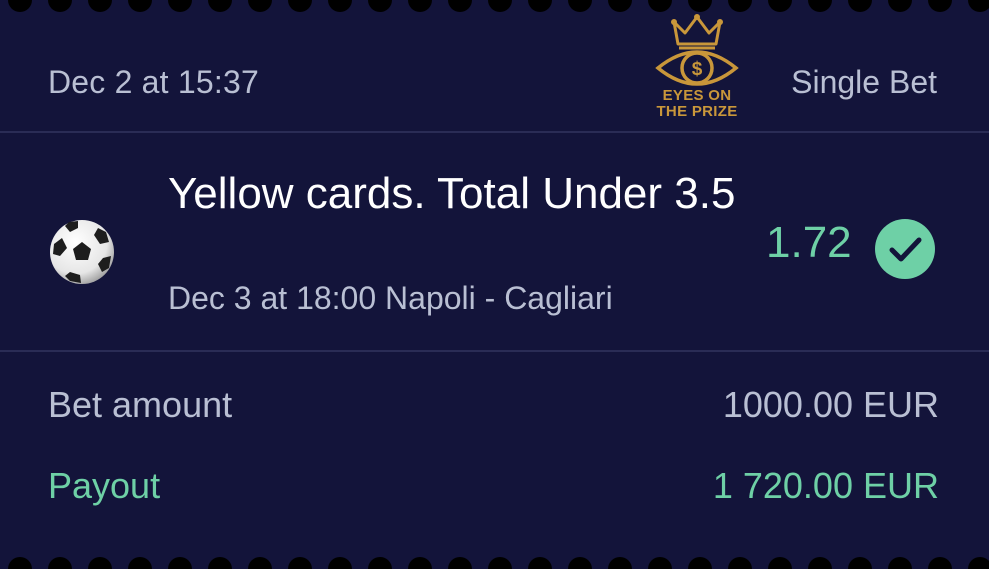 This screenshot has height=569, width=989. Describe the element at coordinates (494, 132) in the screenshot. I see `header-divider` at that location.